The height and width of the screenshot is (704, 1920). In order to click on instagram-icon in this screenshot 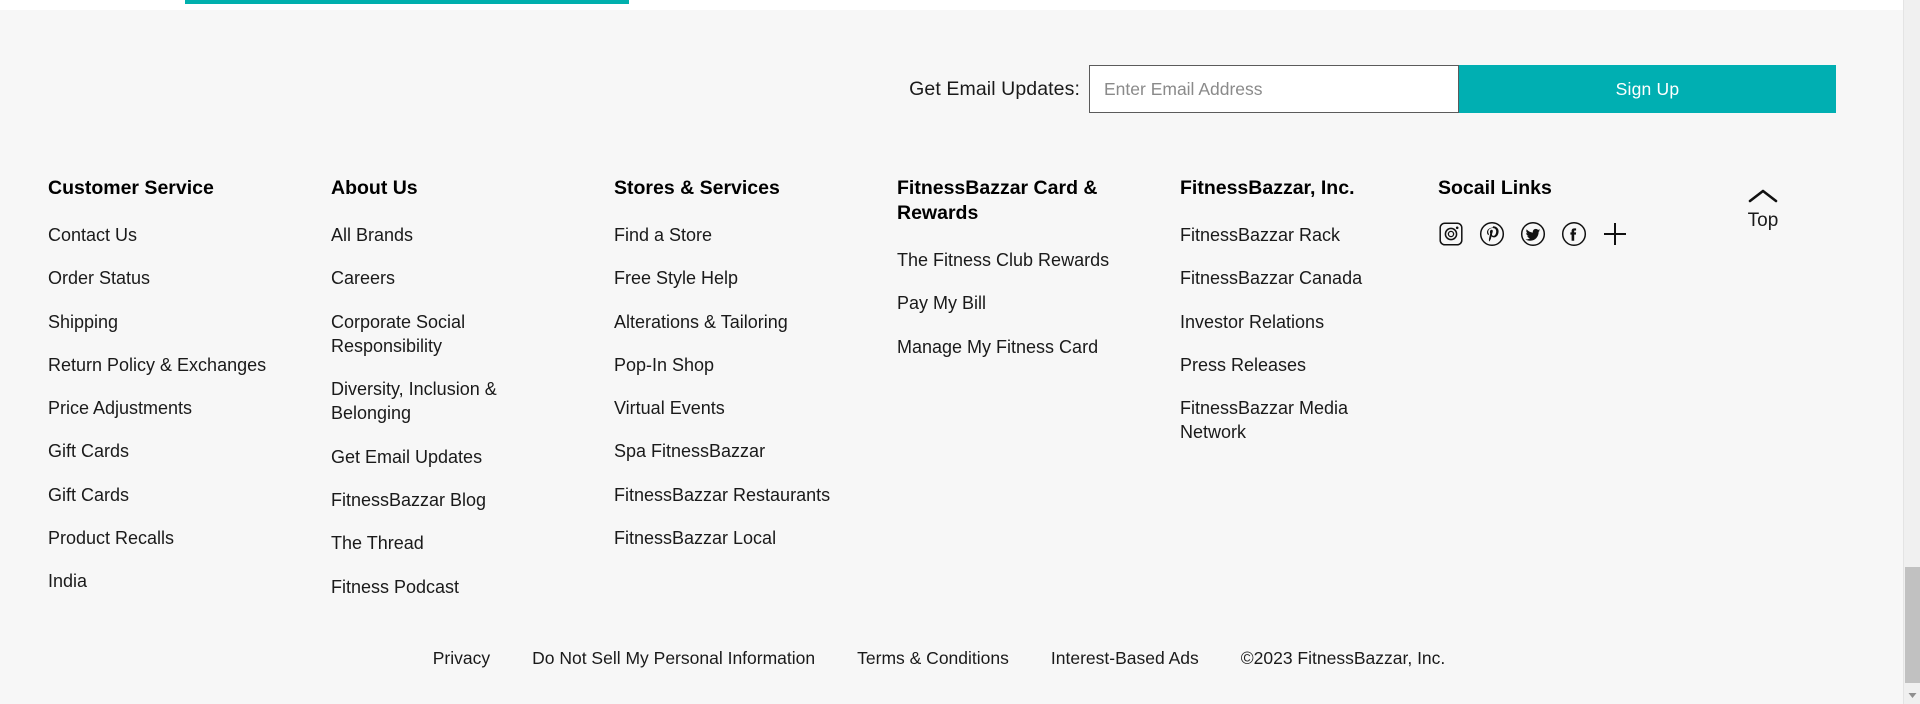, I will do `click(1451, 234)`.